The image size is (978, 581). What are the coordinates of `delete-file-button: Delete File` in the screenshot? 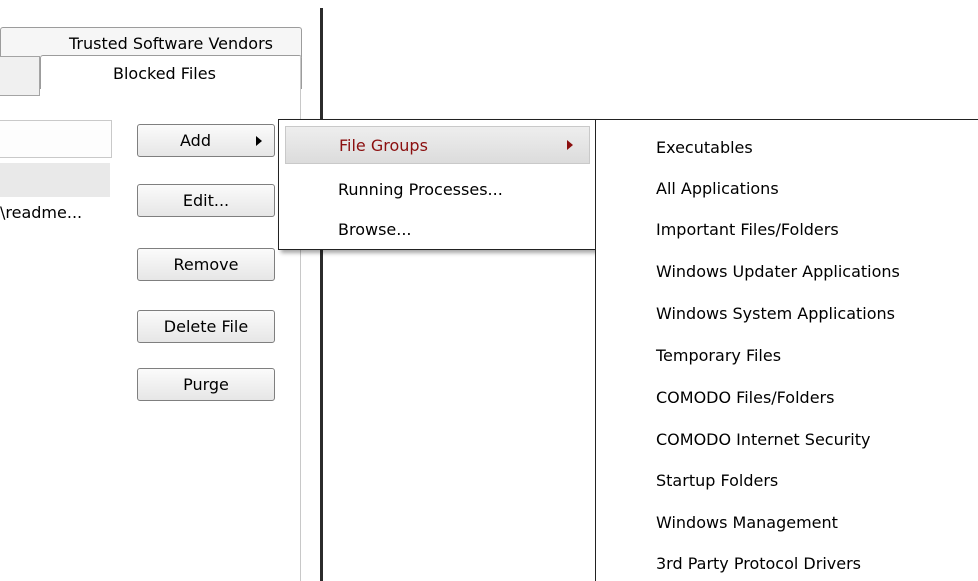 It's located at (206, 326).